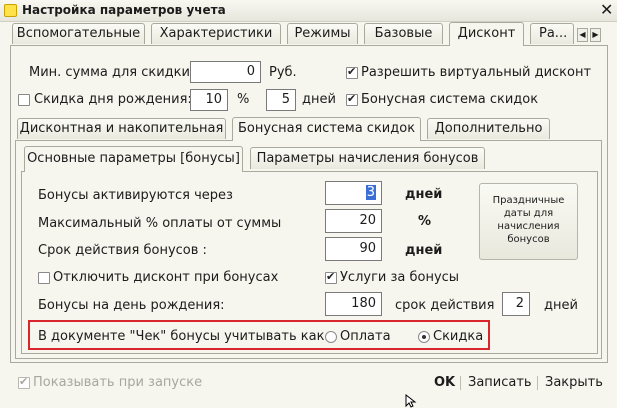  I want to click on receipt-option-discount-label: Скидка, so click(458, 336).